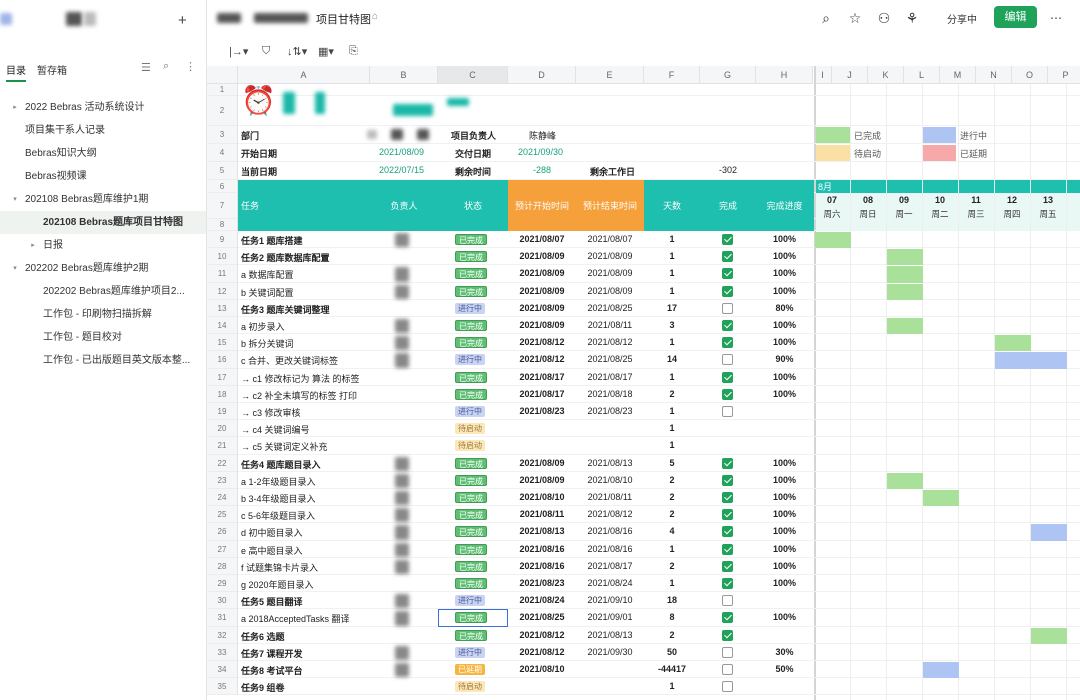  What do you see at coordinates (222, 584) in the screenshot?
I see `row-header: 29` at bounding box center [222, 584].